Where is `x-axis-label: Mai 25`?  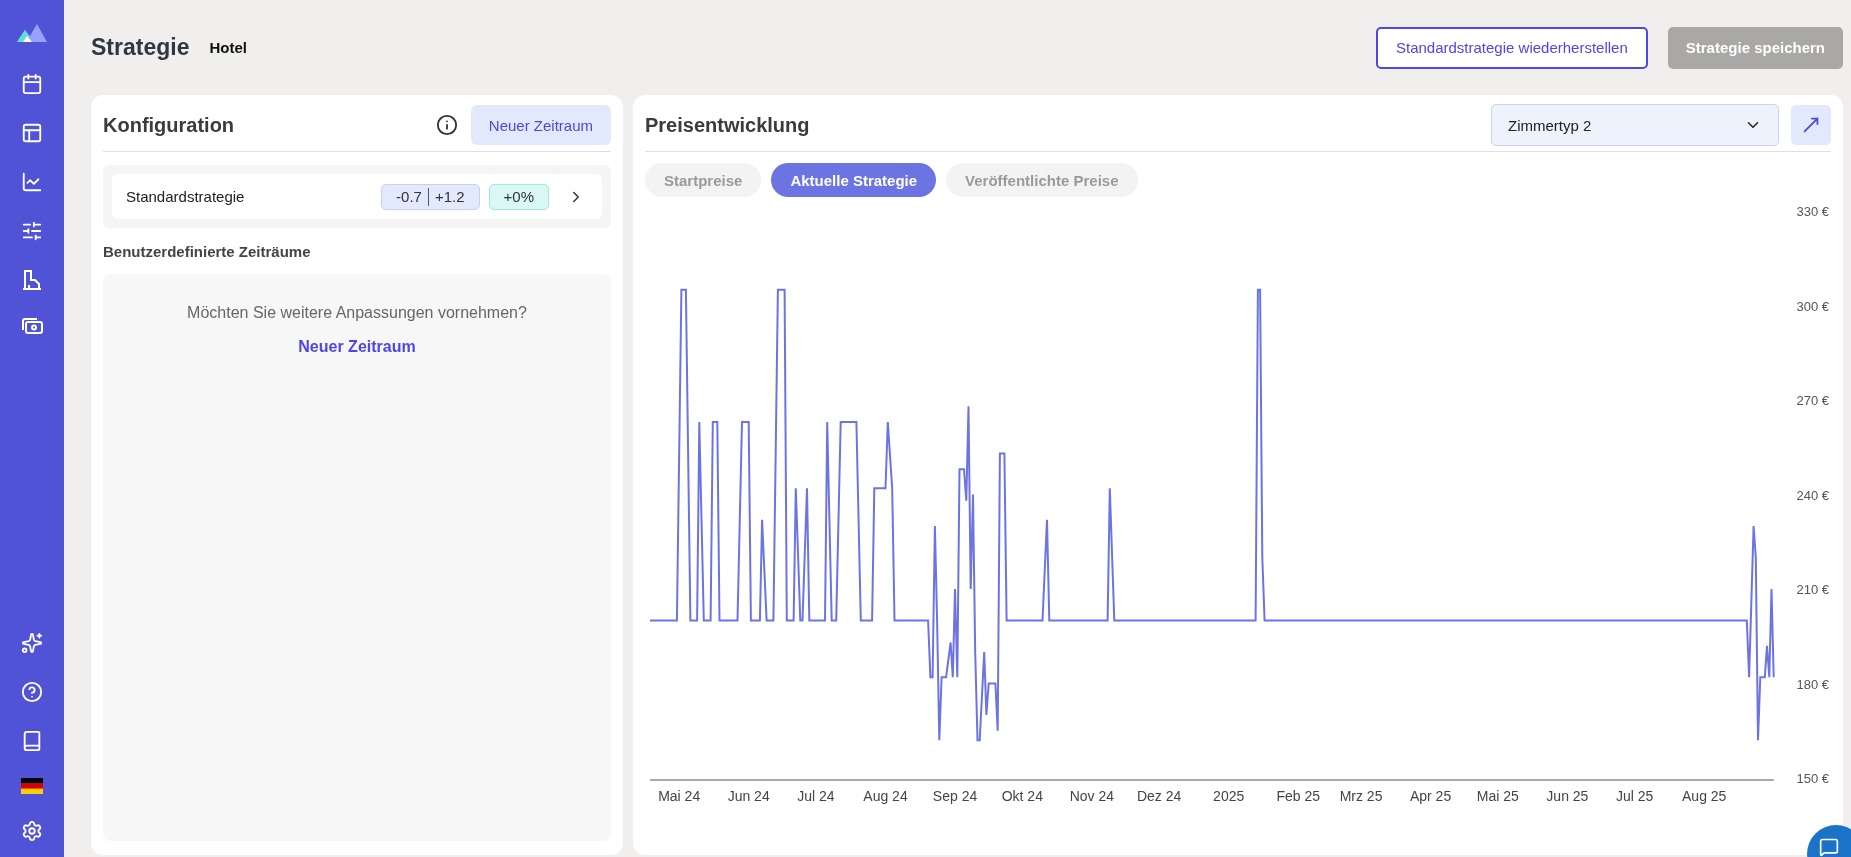 x-axis-label: Mai 25 is located at coordinates (1497, 796).